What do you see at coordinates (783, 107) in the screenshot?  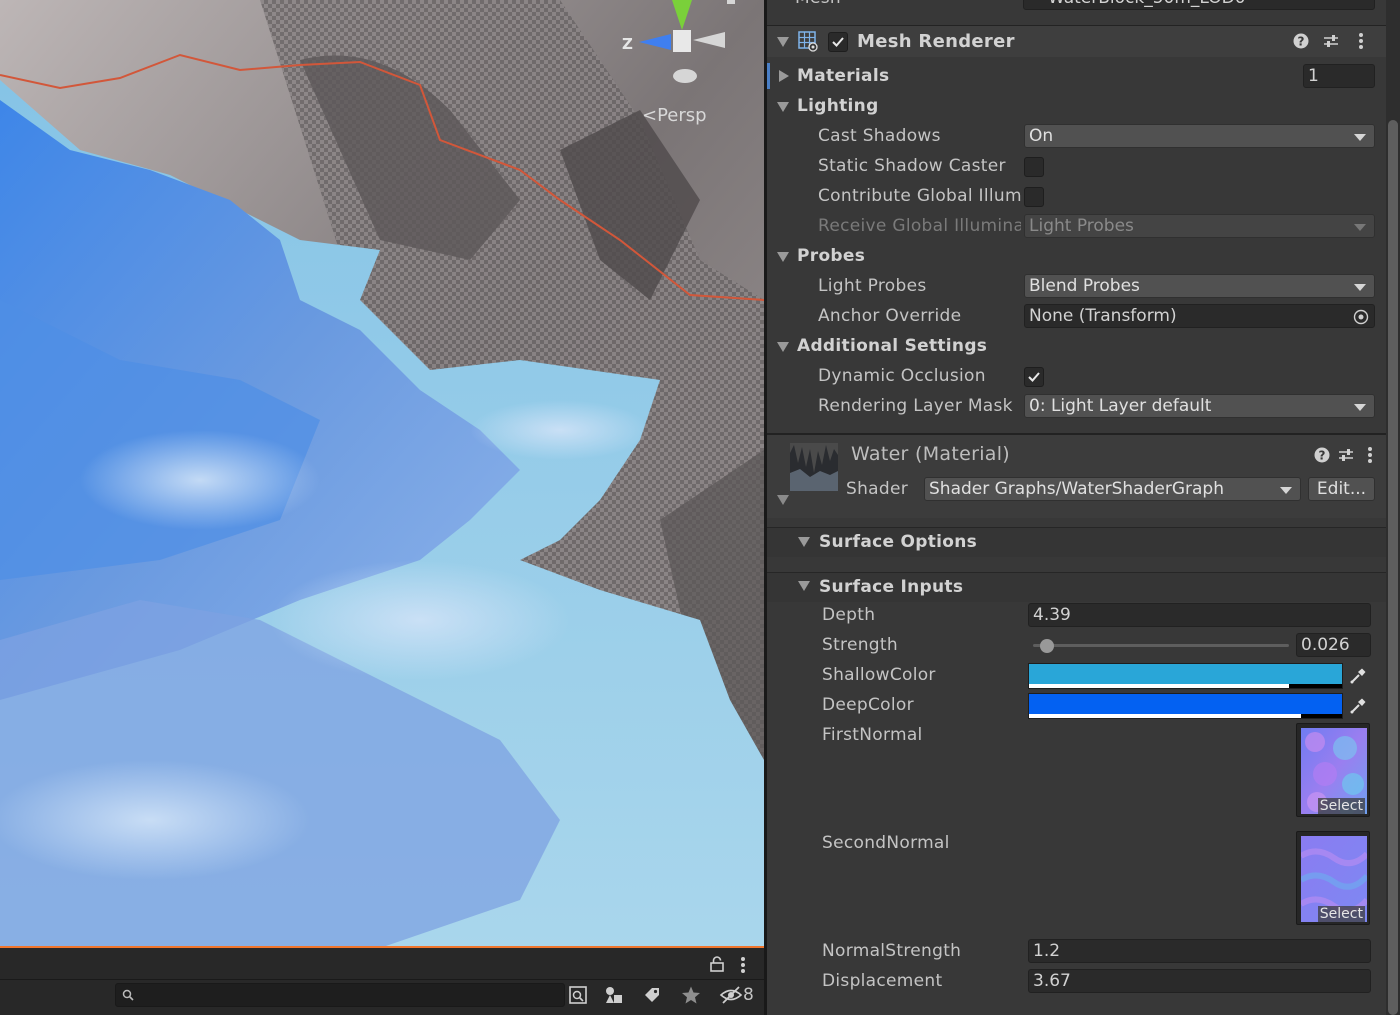 I see `lighting-foldout-icon` at bounding box center [783, 107].